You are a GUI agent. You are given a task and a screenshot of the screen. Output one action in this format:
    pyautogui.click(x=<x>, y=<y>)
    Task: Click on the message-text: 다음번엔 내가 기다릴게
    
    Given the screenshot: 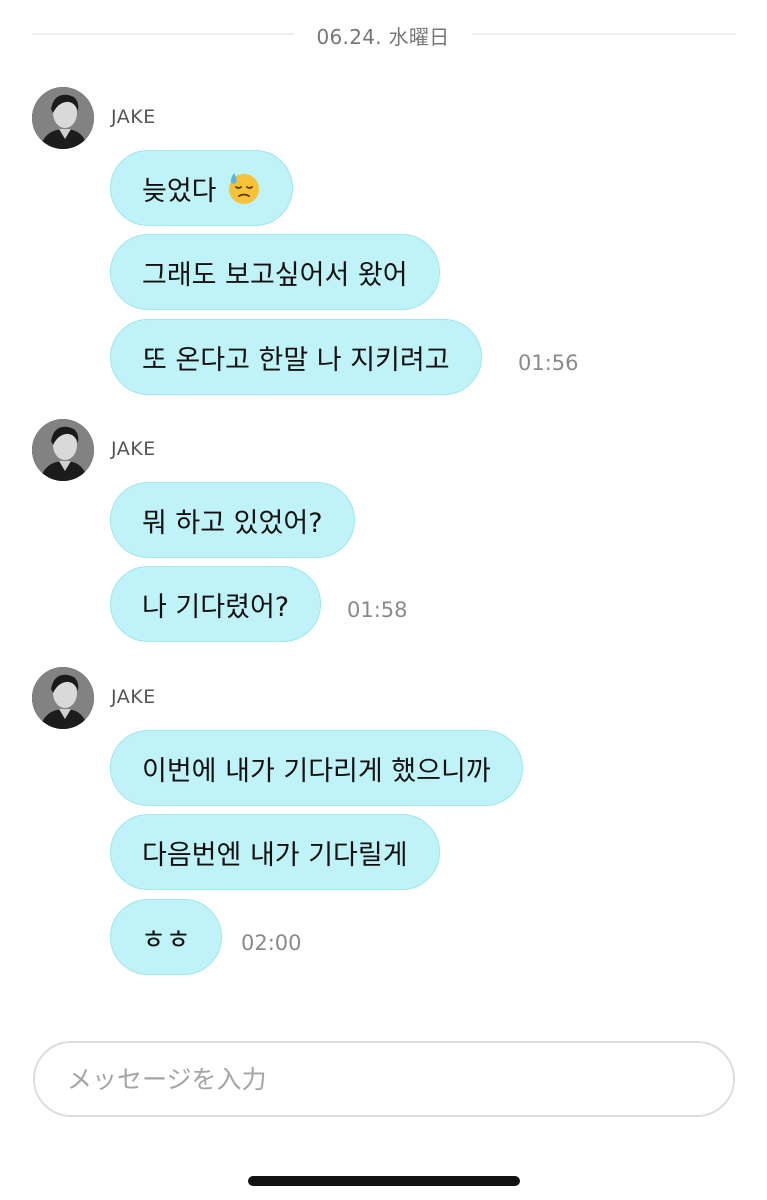 What is the action you would take?
    pyautogui.click(x=275, y=855)
    